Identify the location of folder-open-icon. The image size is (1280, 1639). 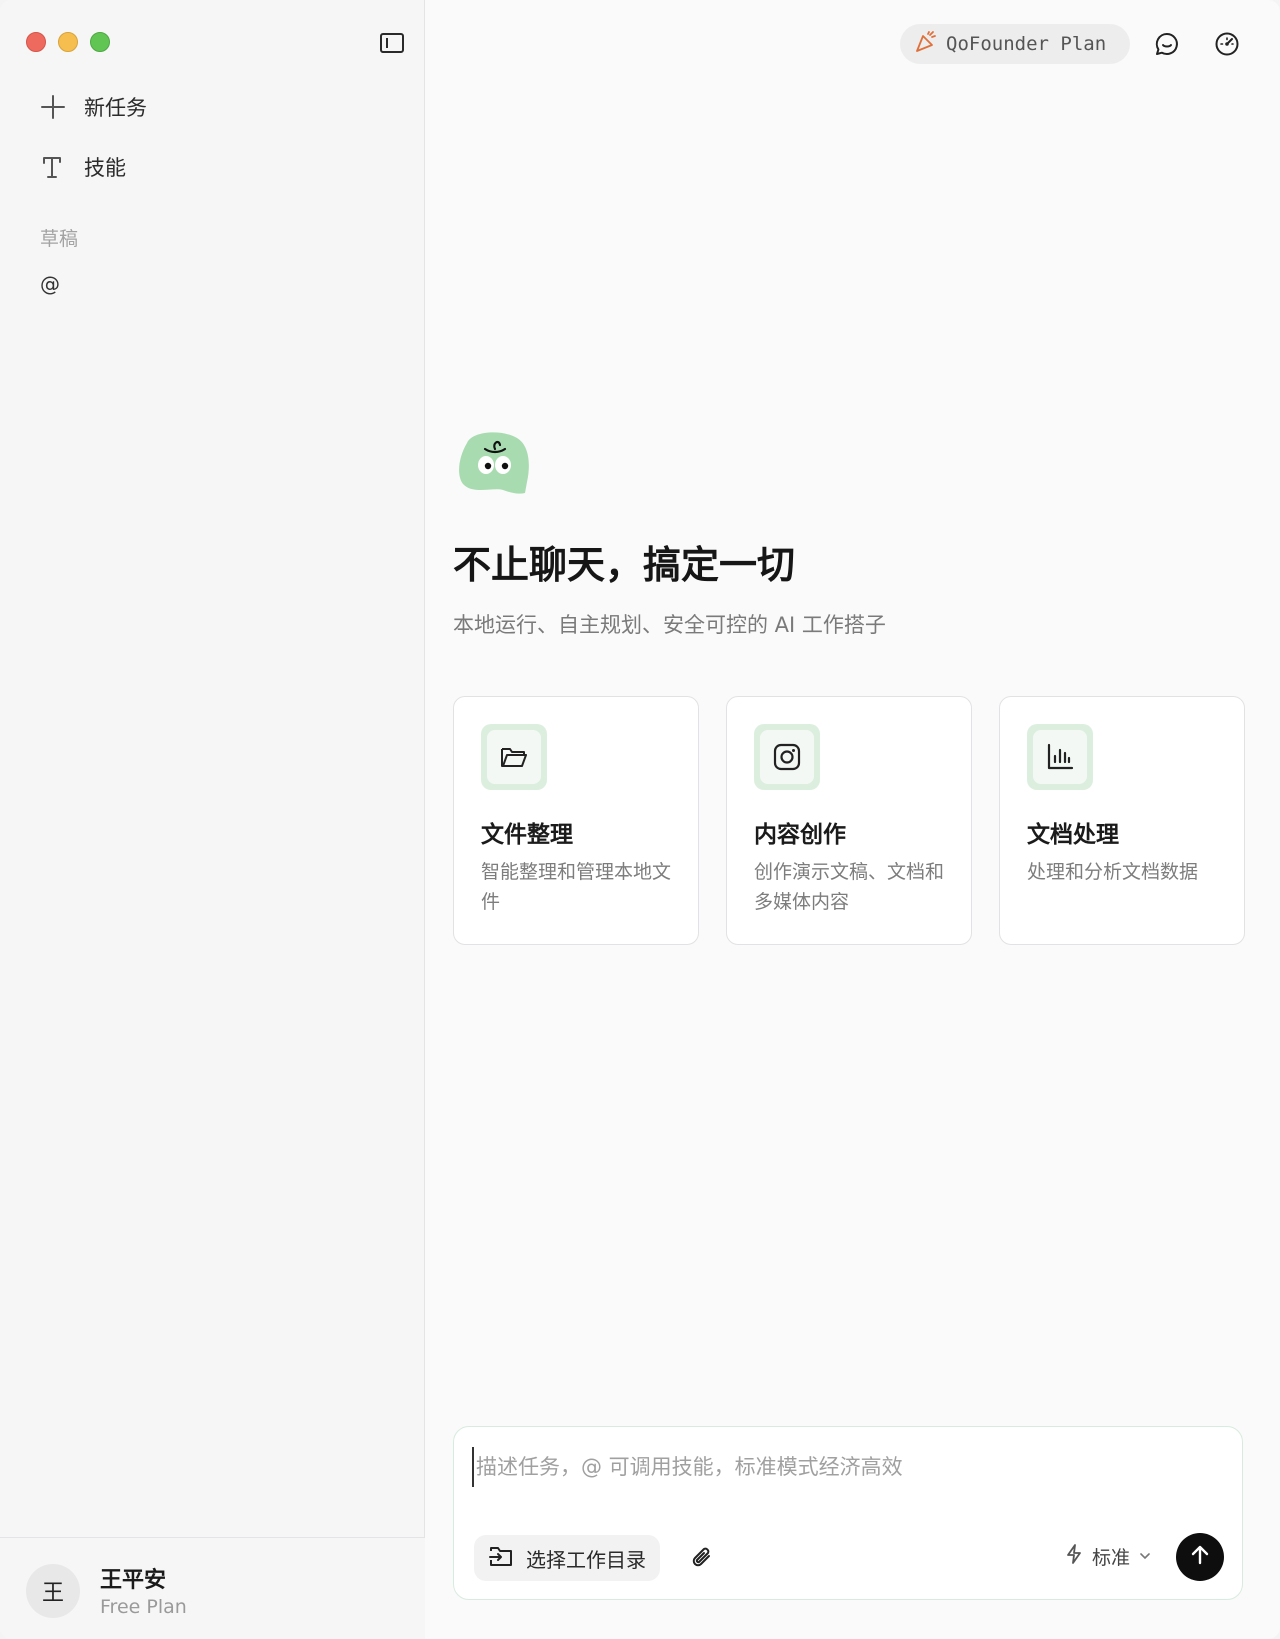
(514, 757).